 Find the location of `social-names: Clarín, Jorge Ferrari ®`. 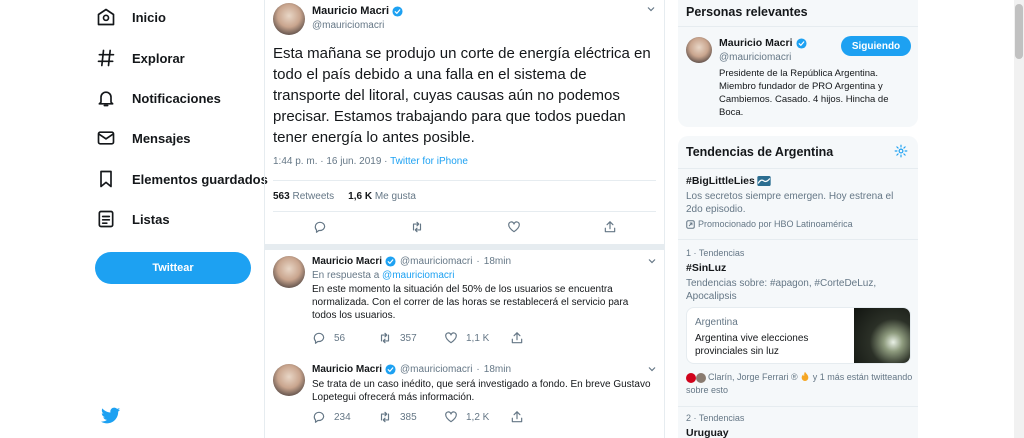

social-names: Clarín, Jorge Ferrari ® is located at coordinates (753, 377).